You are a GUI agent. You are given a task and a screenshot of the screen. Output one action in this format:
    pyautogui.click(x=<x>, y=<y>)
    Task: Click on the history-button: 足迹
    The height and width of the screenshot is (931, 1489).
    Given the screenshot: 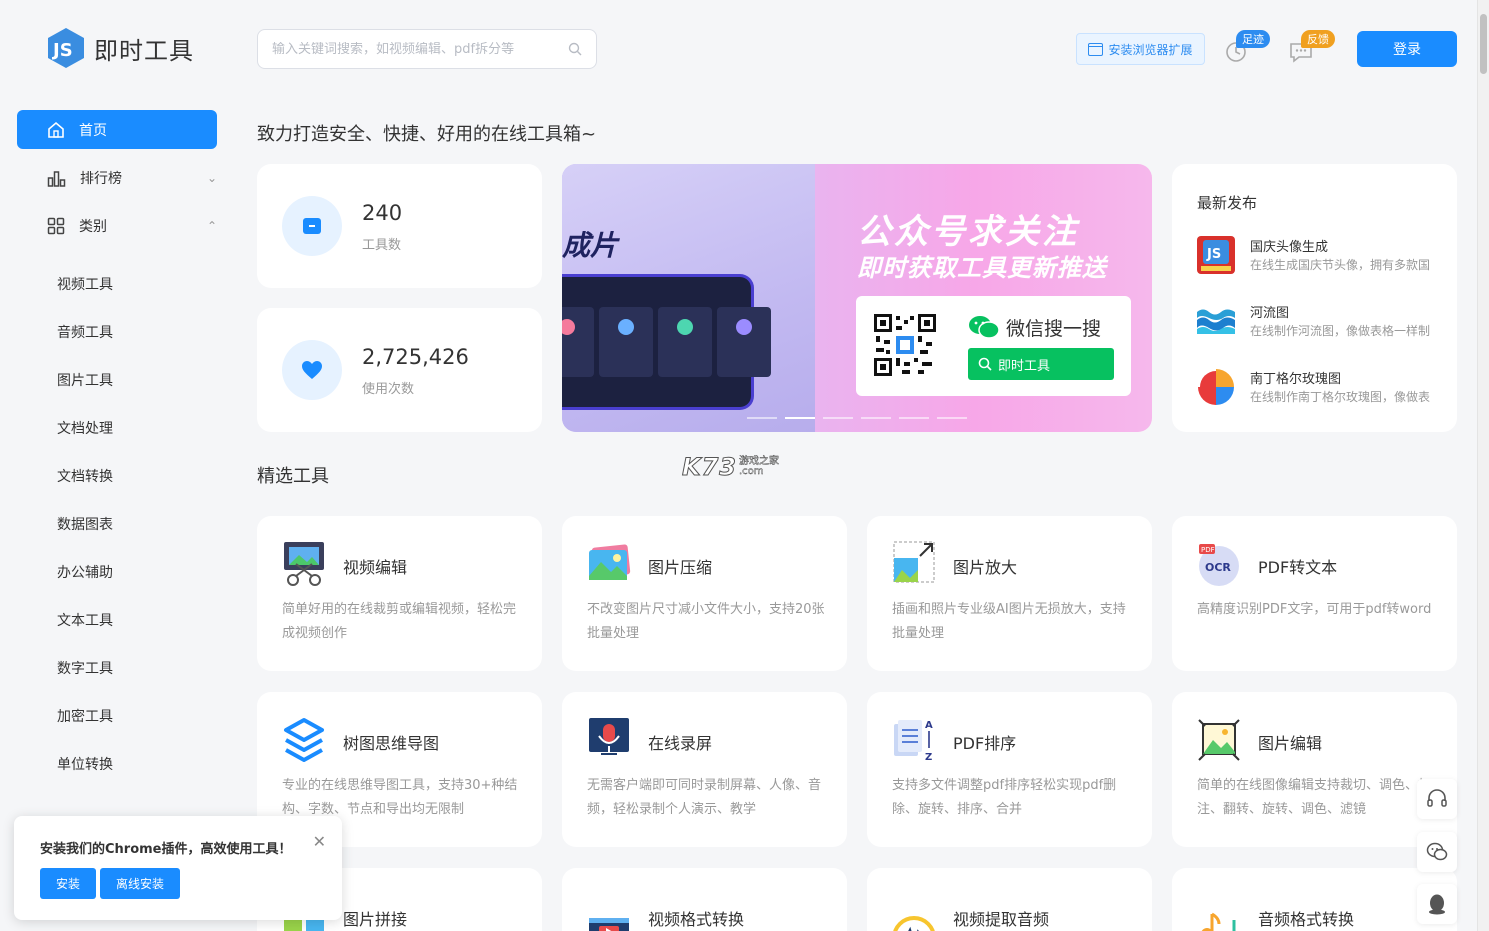 What is the action you would take?
    pyautogui.click(x=1246, y=50)
    